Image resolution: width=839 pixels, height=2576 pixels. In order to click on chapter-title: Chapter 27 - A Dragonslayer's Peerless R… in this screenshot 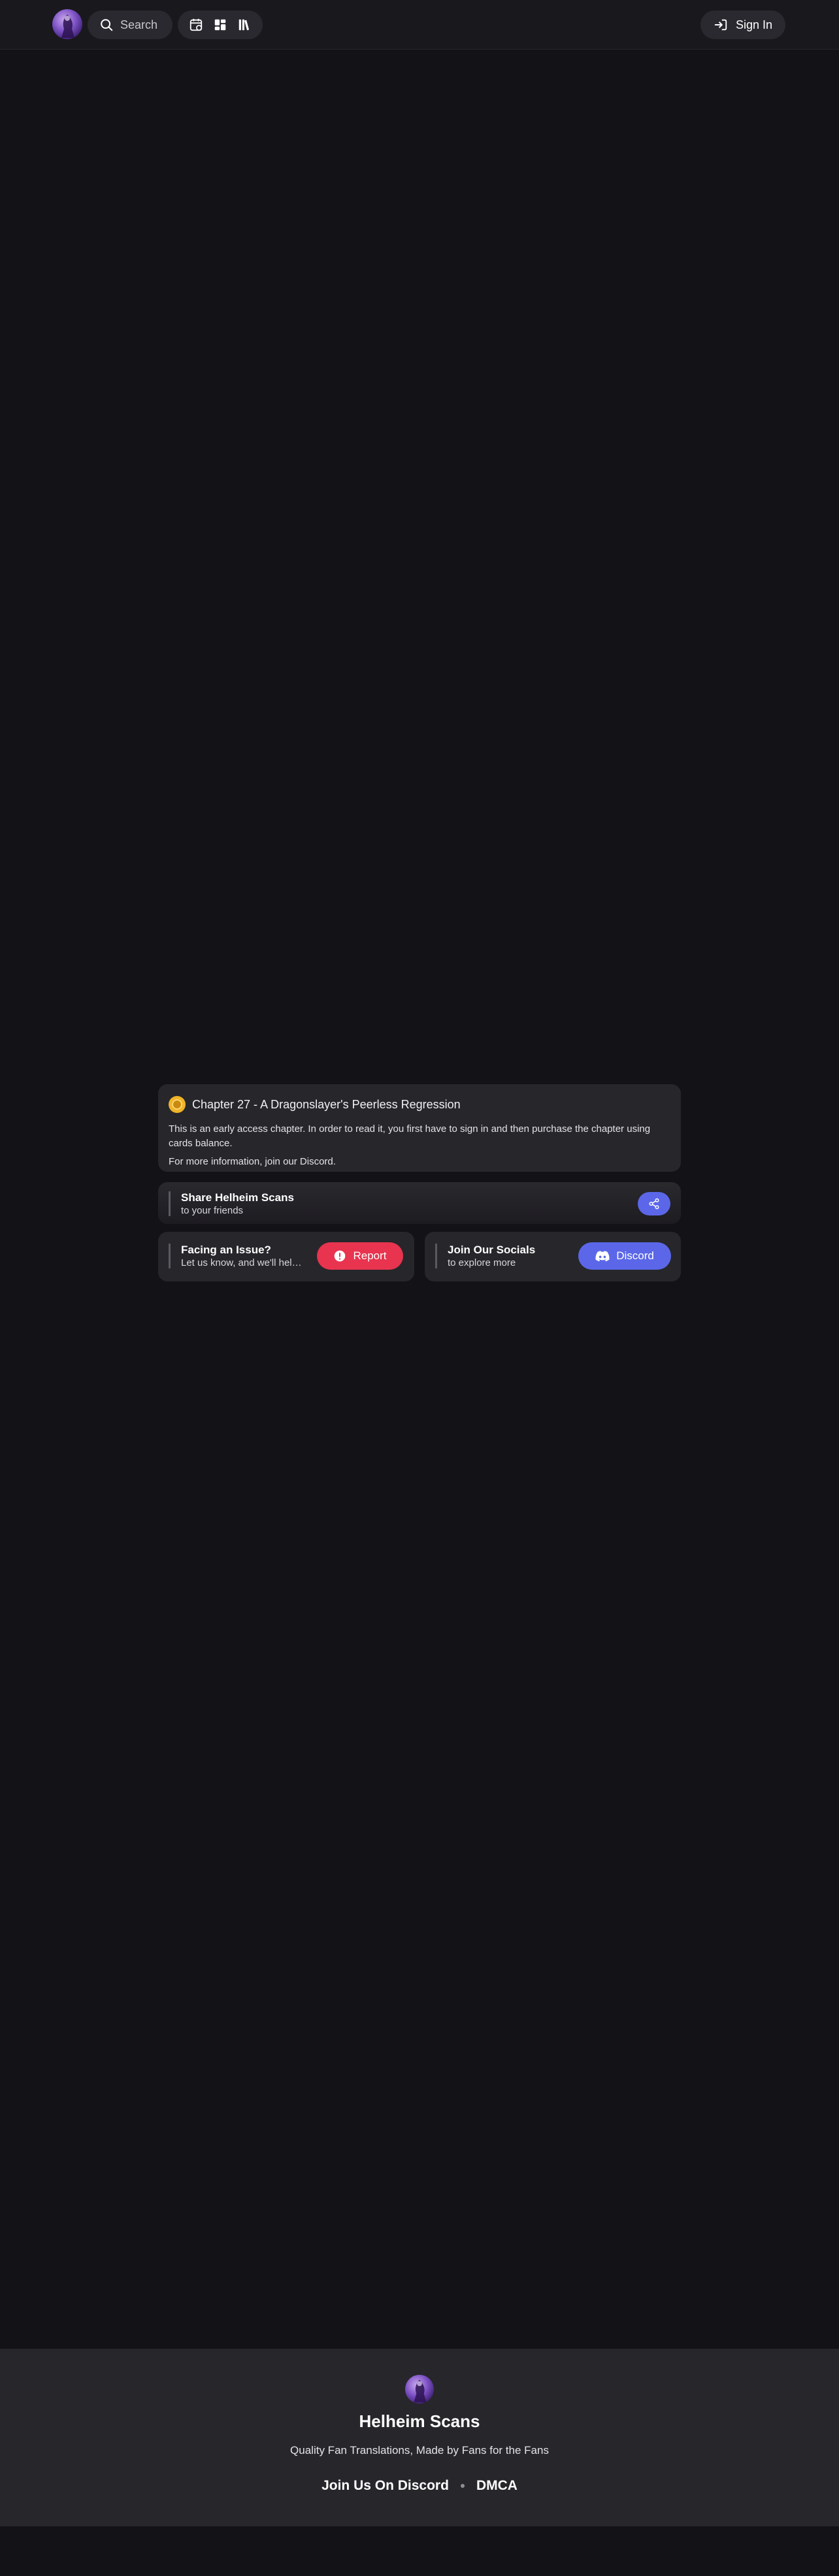, I will do `click(326, 1104)`.